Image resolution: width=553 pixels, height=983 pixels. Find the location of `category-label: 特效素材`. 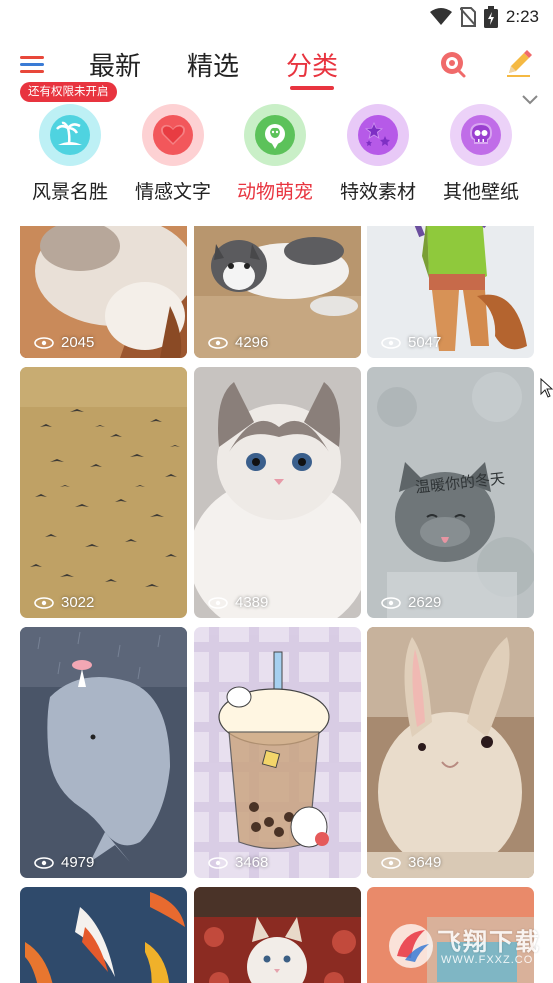

category-label: 特效素材 is located at coordinates (377, 192).